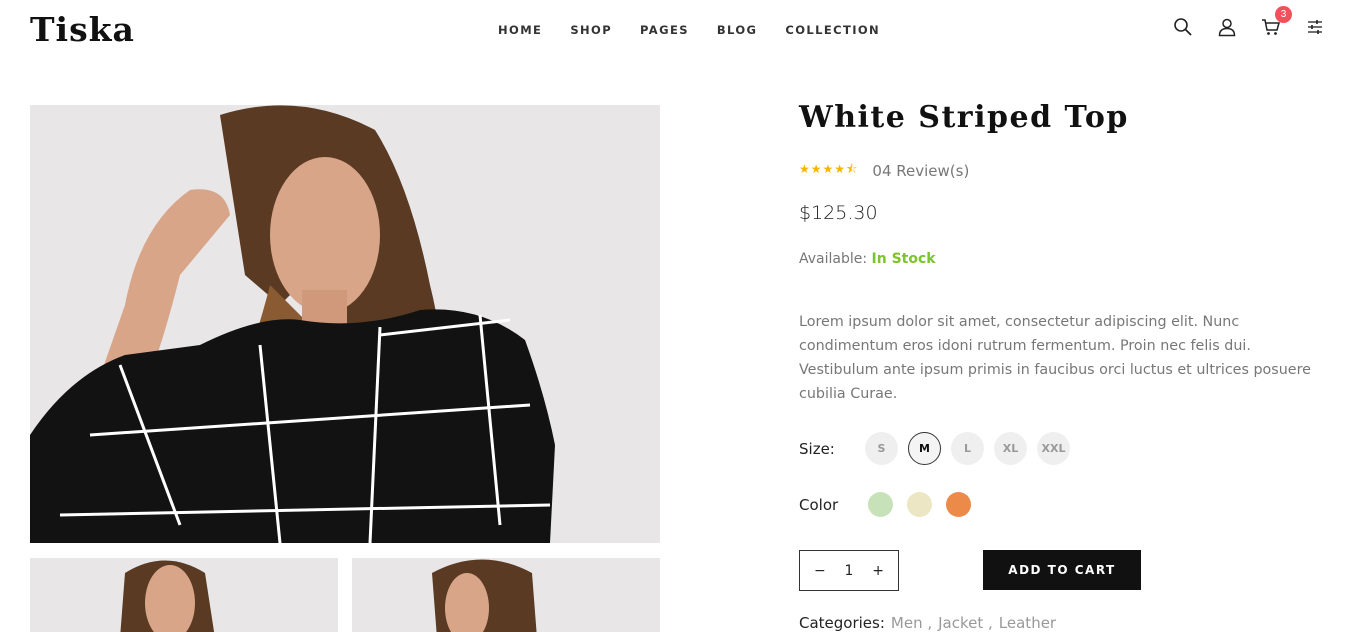 The height and width of the screenshot is (632, 1349). Describe the element at coordinates (919, 504) in the screenshot. I see `color-swatch-cream` at that location.